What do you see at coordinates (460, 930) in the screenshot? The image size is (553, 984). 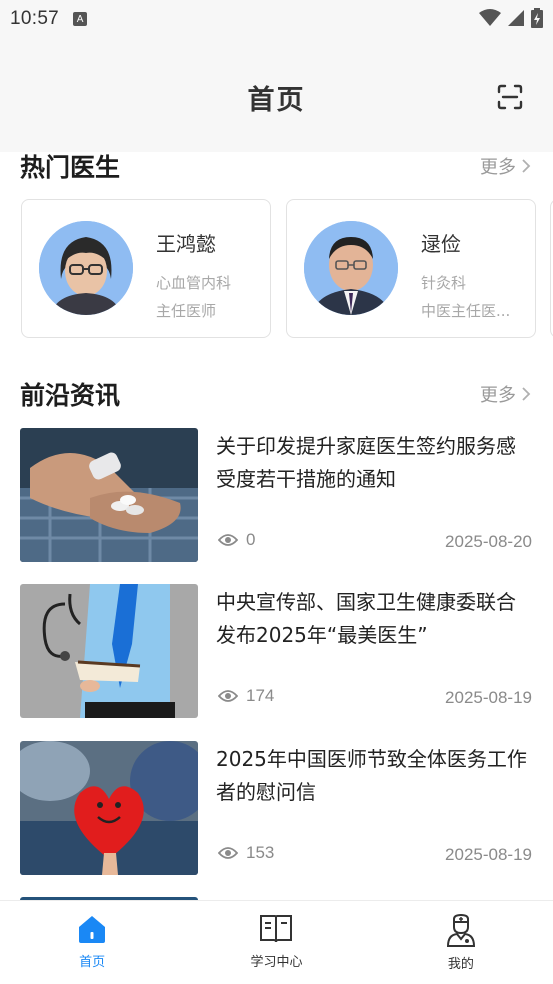 I see `doctor-profile-icon` at bounding box center [460, 930].